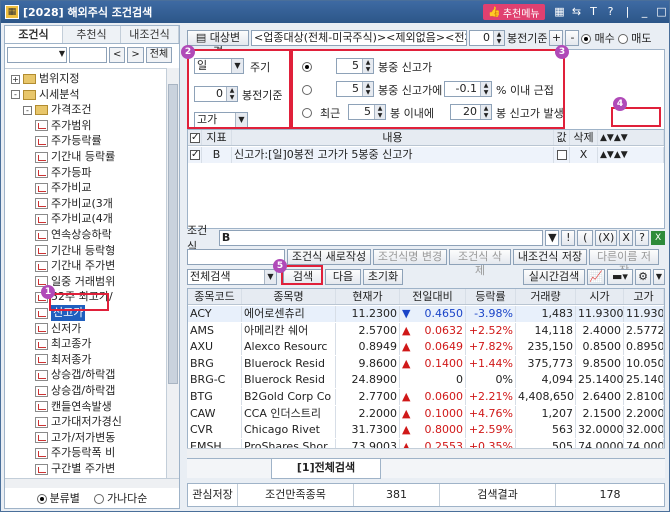  I want to click on tree-item: 최저종가, so click(63, 360).